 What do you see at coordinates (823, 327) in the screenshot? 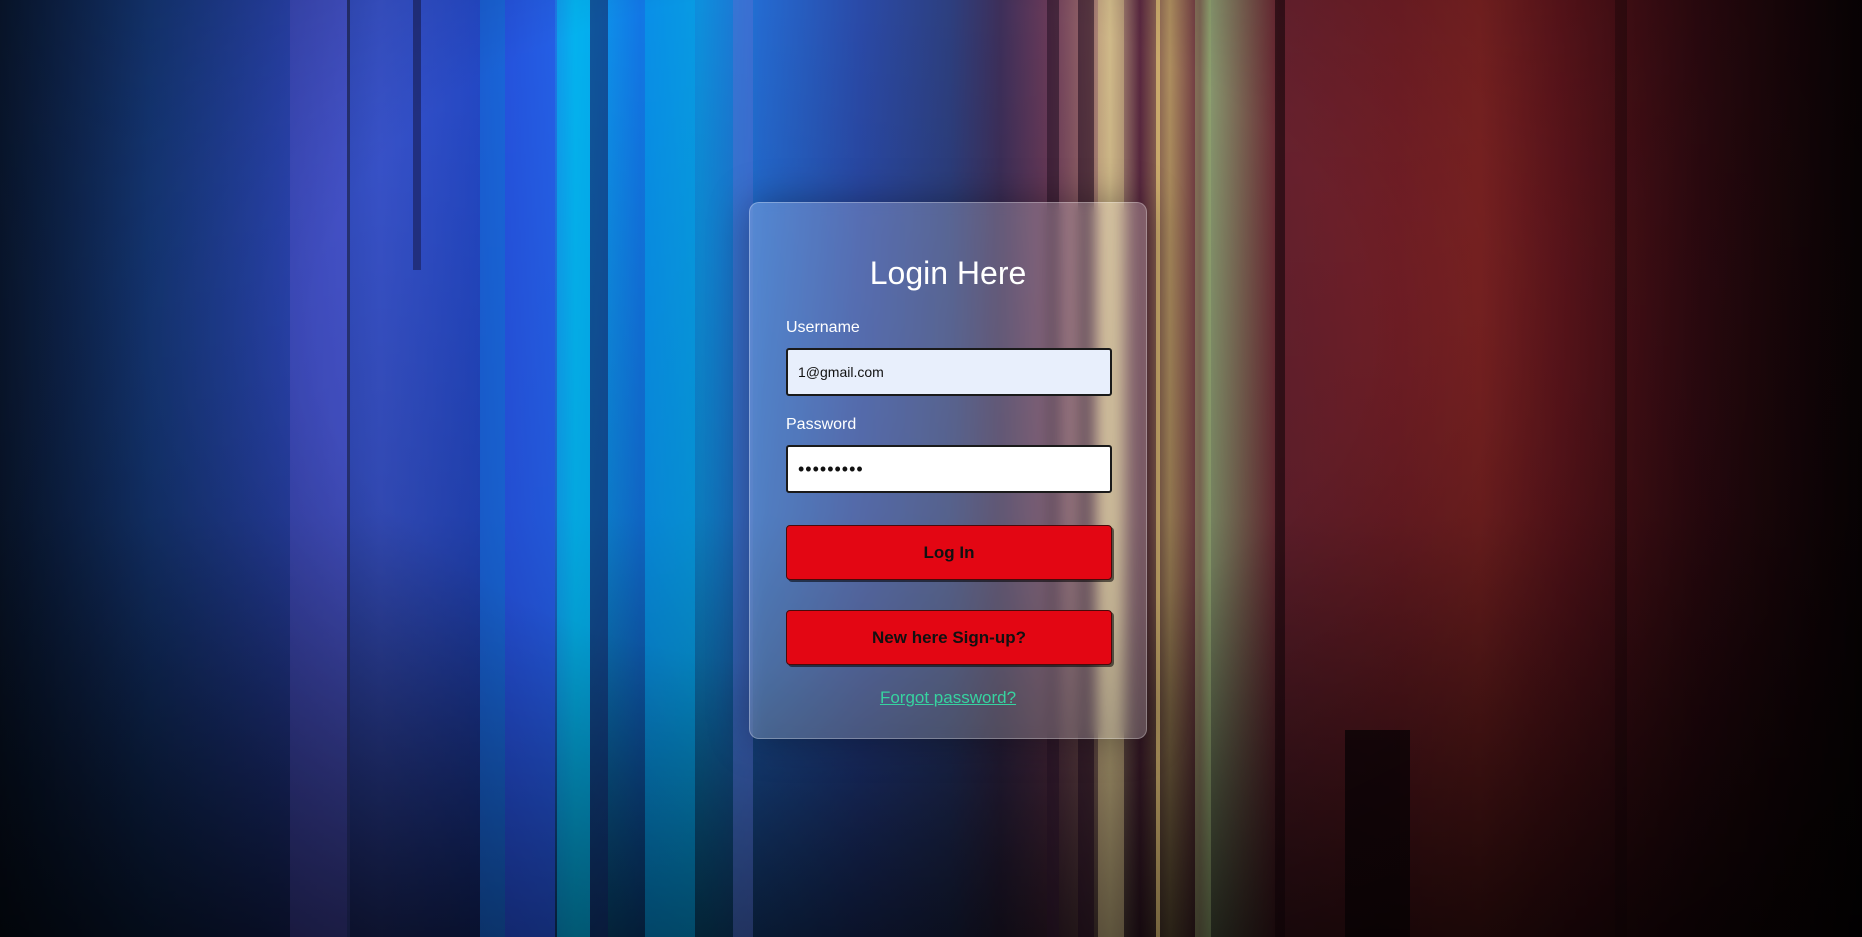
I see `username-label: Username` at bounding box center [823, 327].